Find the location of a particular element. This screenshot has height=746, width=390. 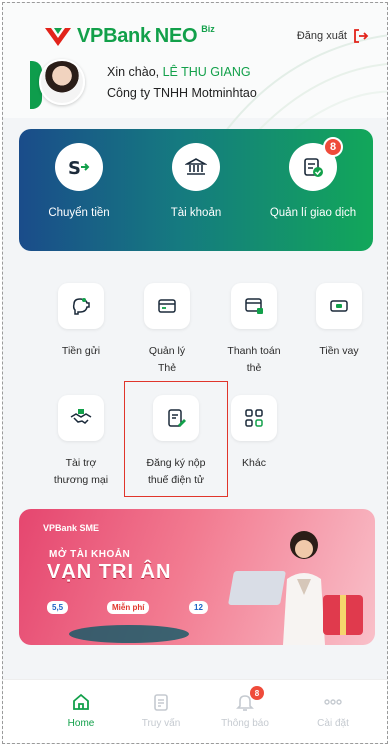

service-loan: Tiền vay is located at coordinates (339, 321).